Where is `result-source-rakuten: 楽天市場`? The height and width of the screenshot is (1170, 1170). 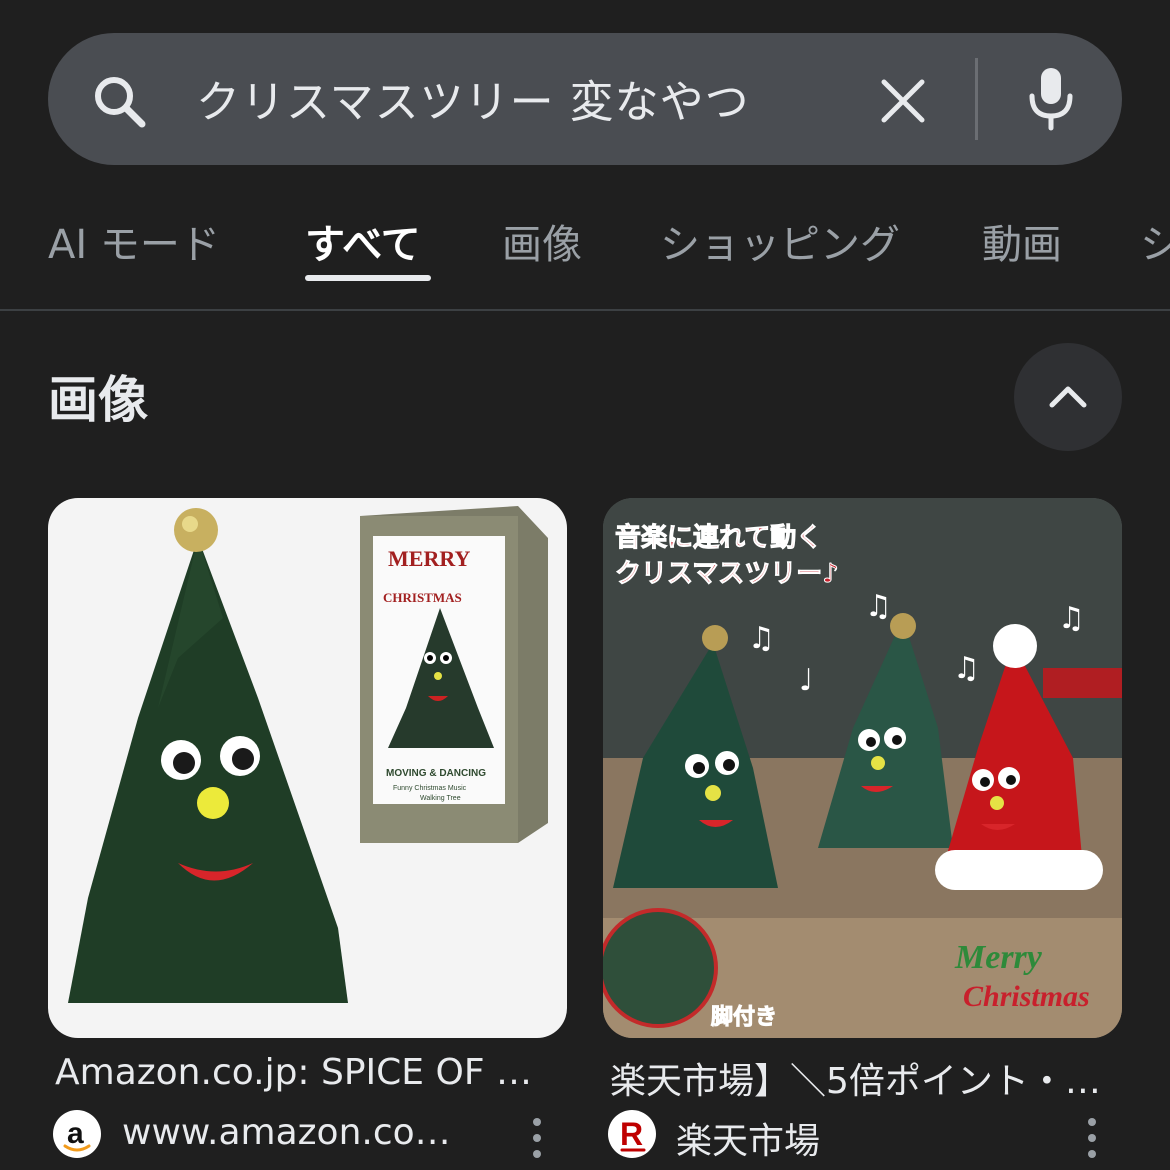 result-source-rakuten: 楽天市場 is located at coordinates (748, 1138).